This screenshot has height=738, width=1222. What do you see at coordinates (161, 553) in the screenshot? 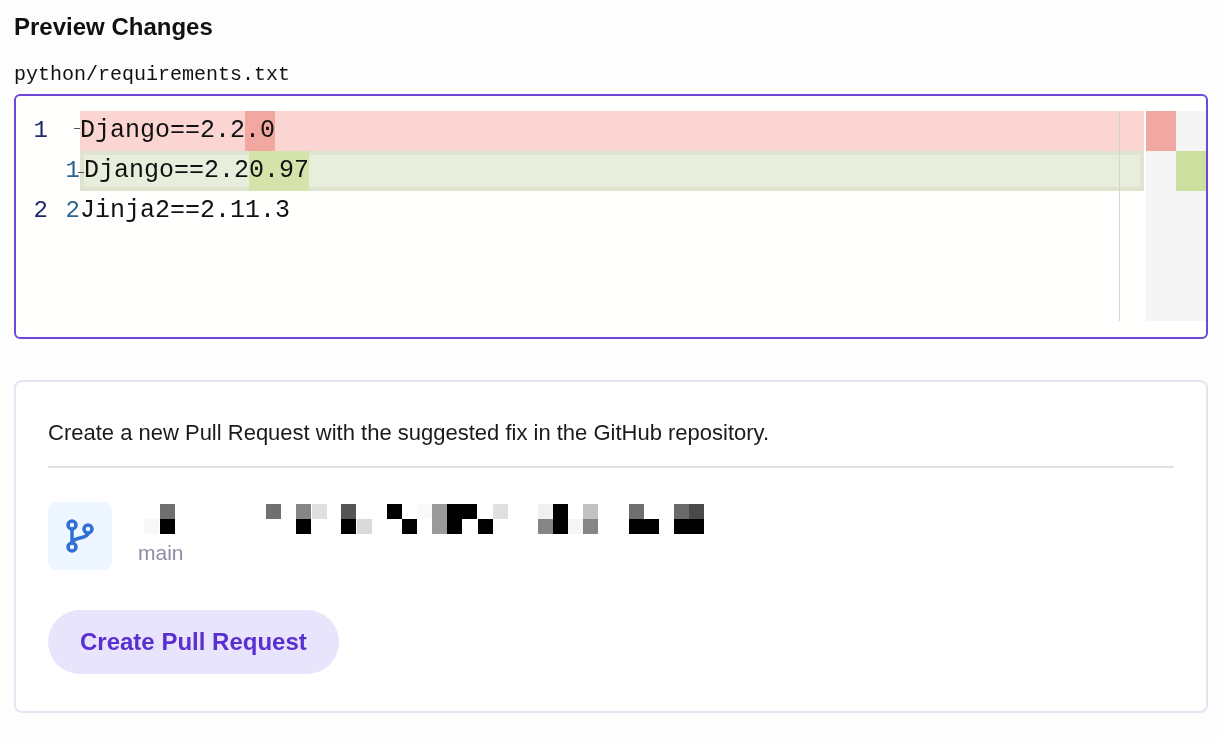
I see `branch-name: main` at bounding box center [161, 553].